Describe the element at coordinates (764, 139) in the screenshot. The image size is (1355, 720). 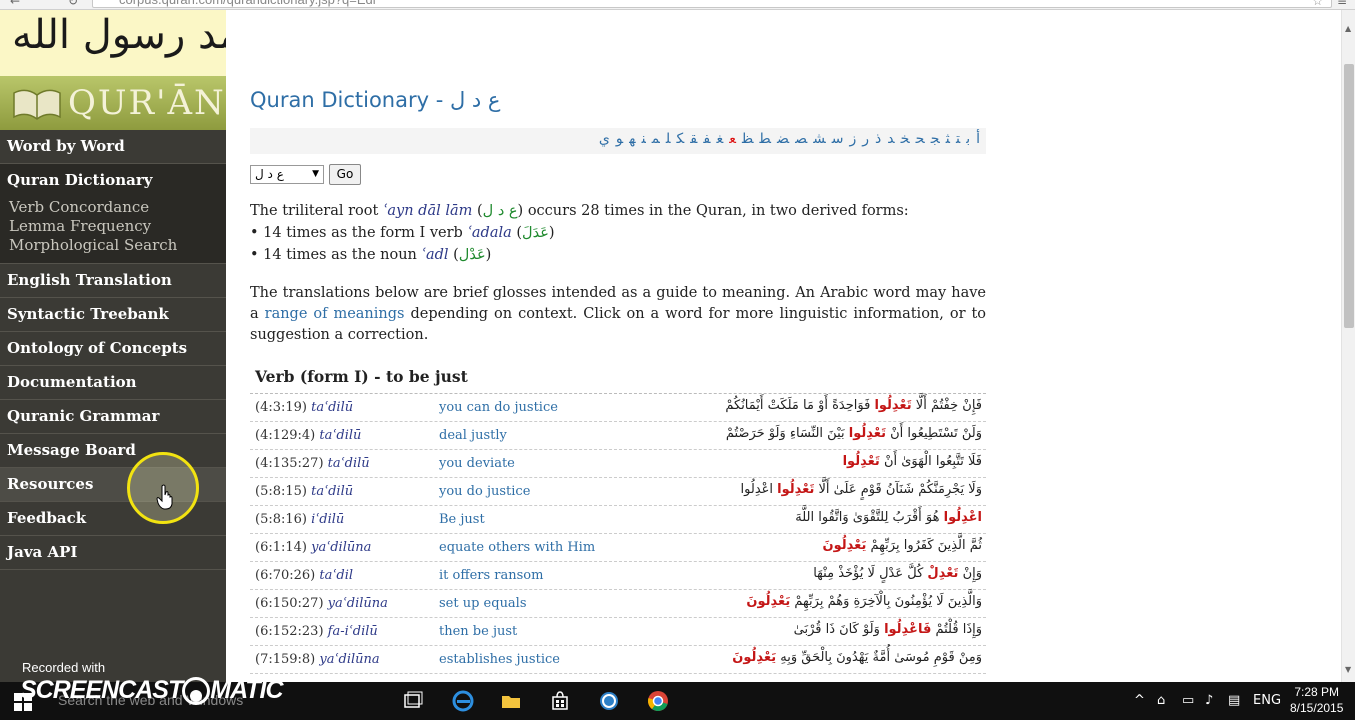
I see `alphabet-letter: ط` at that location.